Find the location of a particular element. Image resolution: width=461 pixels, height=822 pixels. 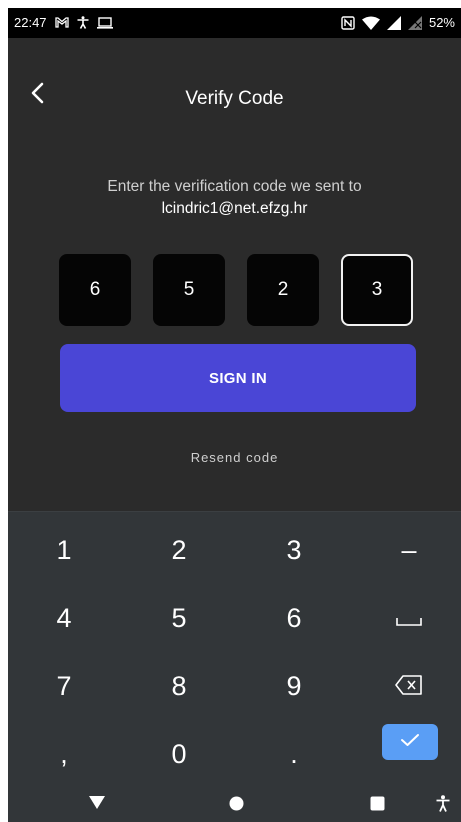

status-bar: 22:47 52% is located at coordinates (234, 23).